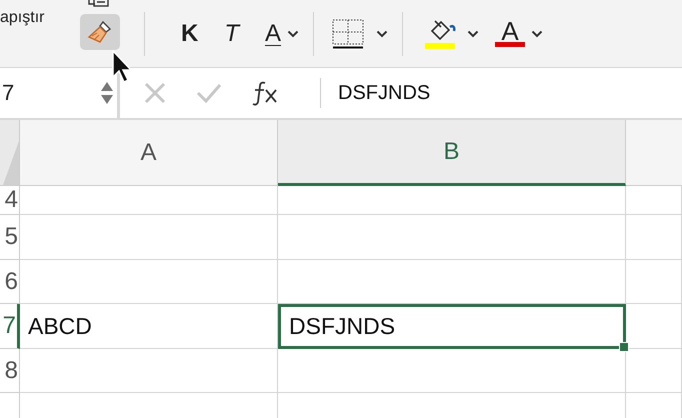  I want to click on column-header: B, so click(452, 153).